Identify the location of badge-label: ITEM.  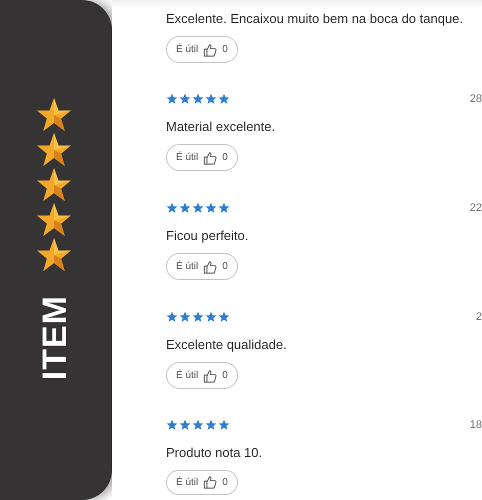
(55, 337).